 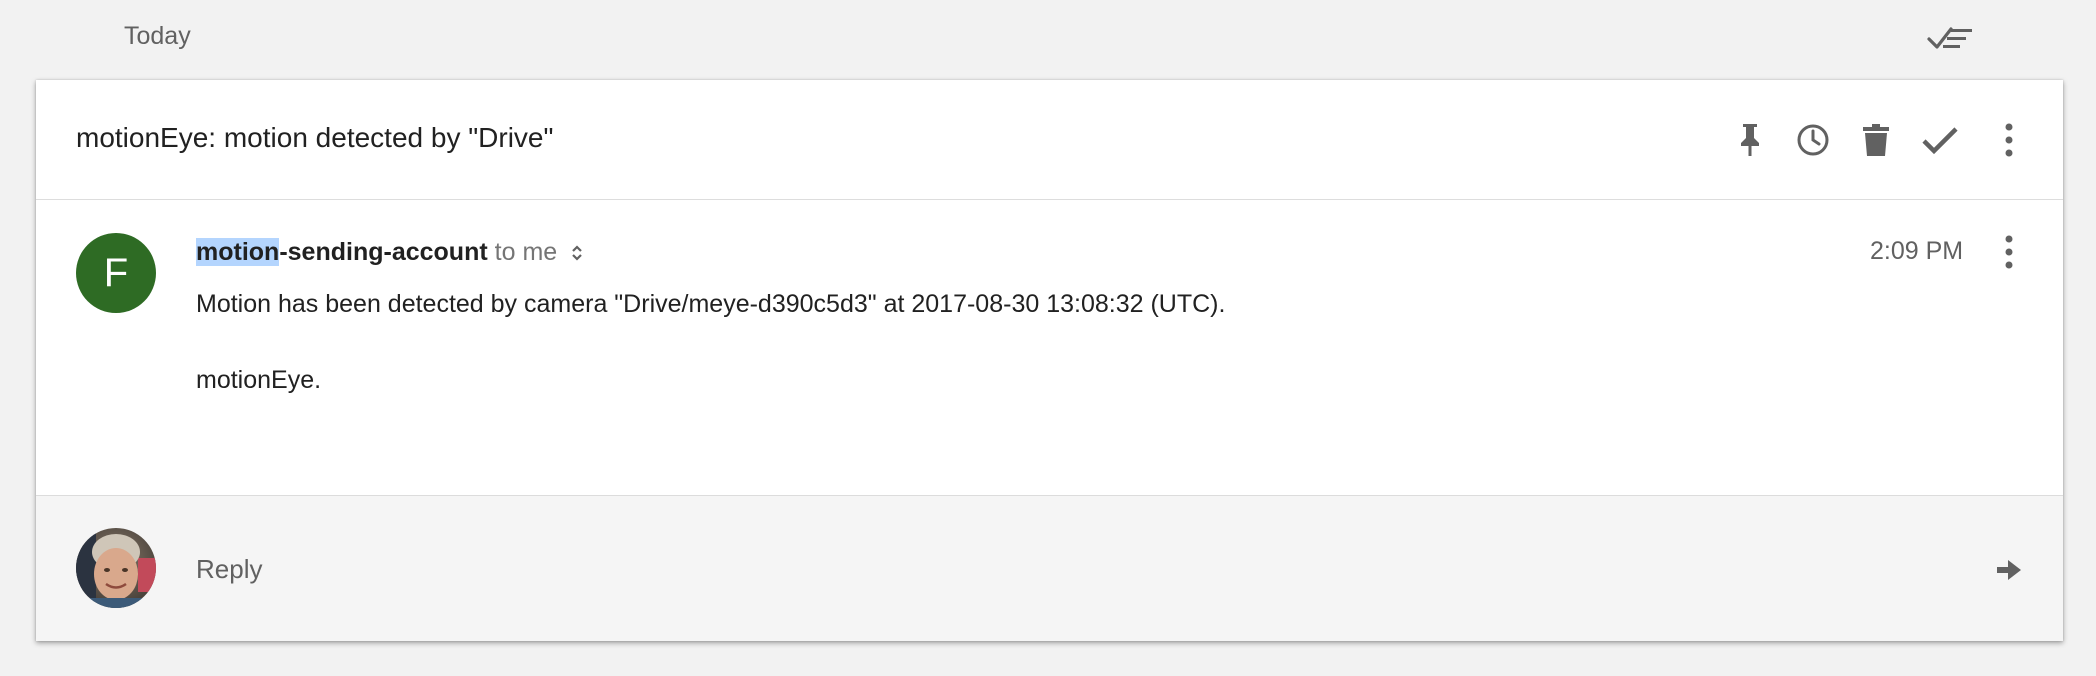 I want to click on arrow-right-icon, so click(x=2009, y=570).